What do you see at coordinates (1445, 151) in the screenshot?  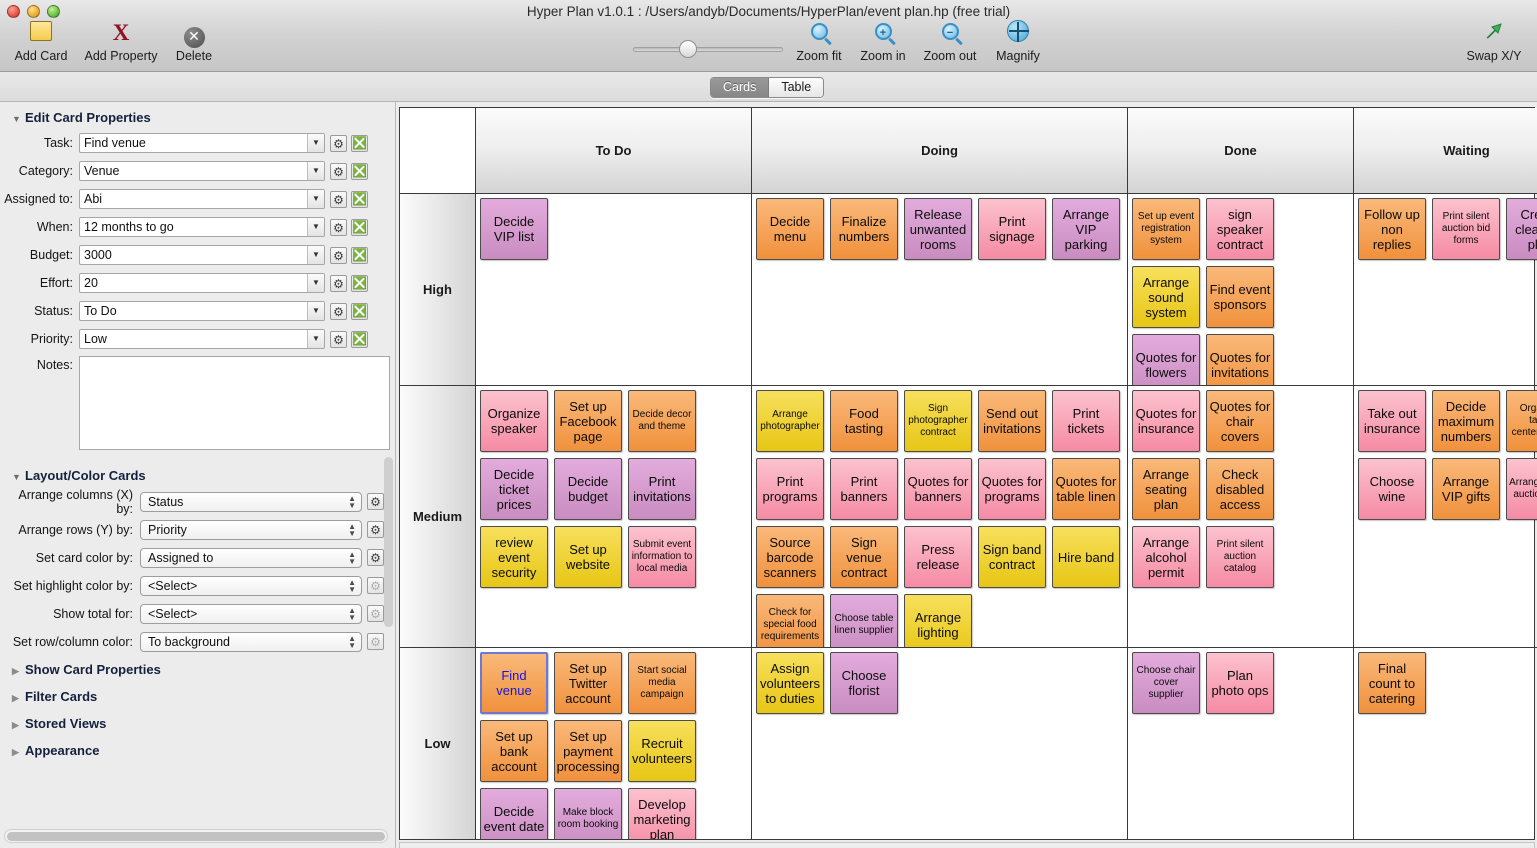 I see `column-header-waiting: Waiting` at bounding box center [1445, 151].